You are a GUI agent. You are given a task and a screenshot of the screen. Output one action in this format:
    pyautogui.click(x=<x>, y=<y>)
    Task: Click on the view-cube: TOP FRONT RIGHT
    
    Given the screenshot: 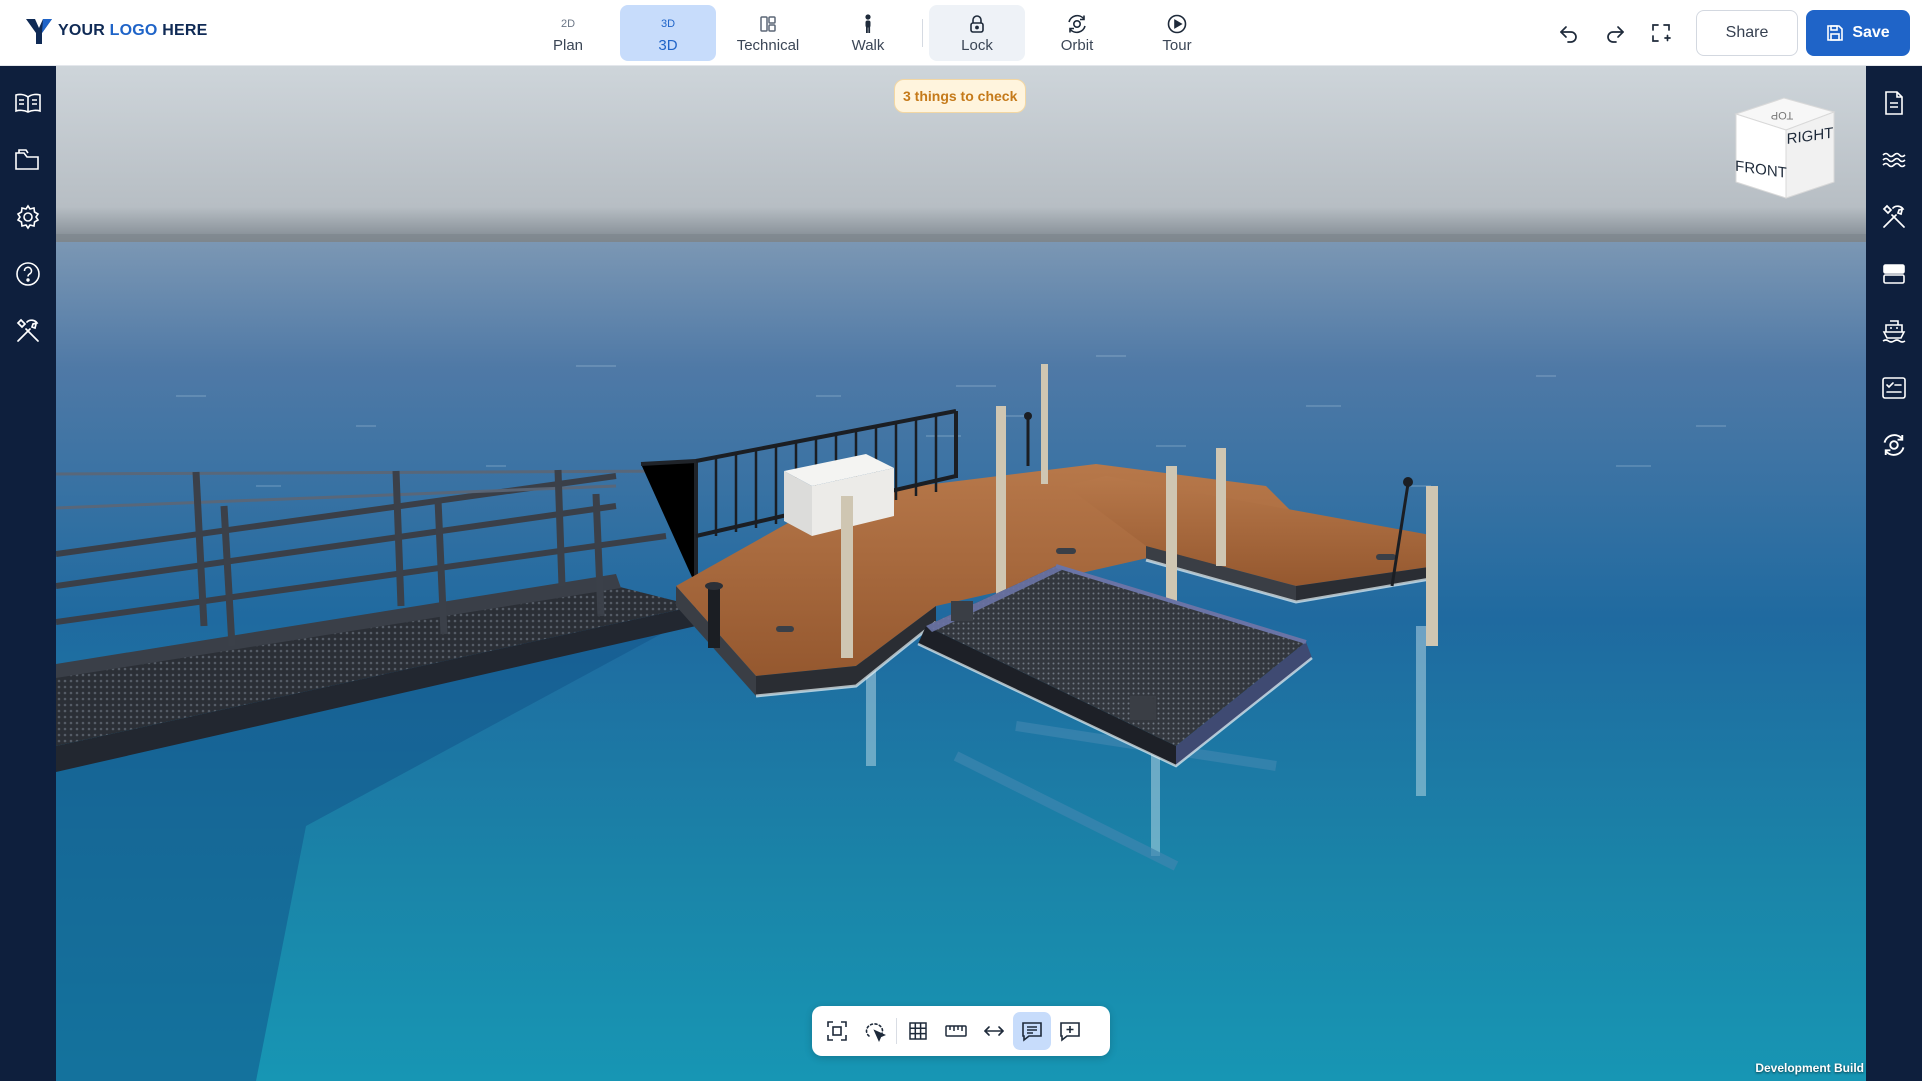 What is the action you would take?
    pyautogui.click(x=1786, y=151)
    